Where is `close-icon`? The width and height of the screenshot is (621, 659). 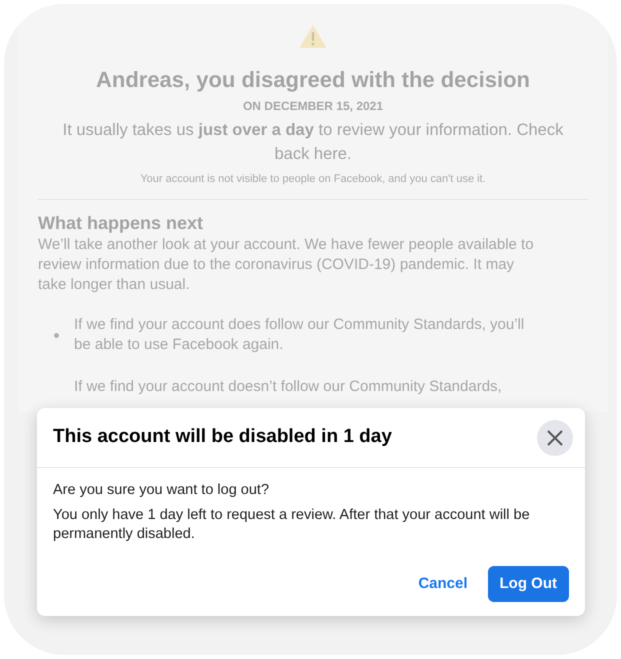
close-icon is located at coordinates (555, 438).